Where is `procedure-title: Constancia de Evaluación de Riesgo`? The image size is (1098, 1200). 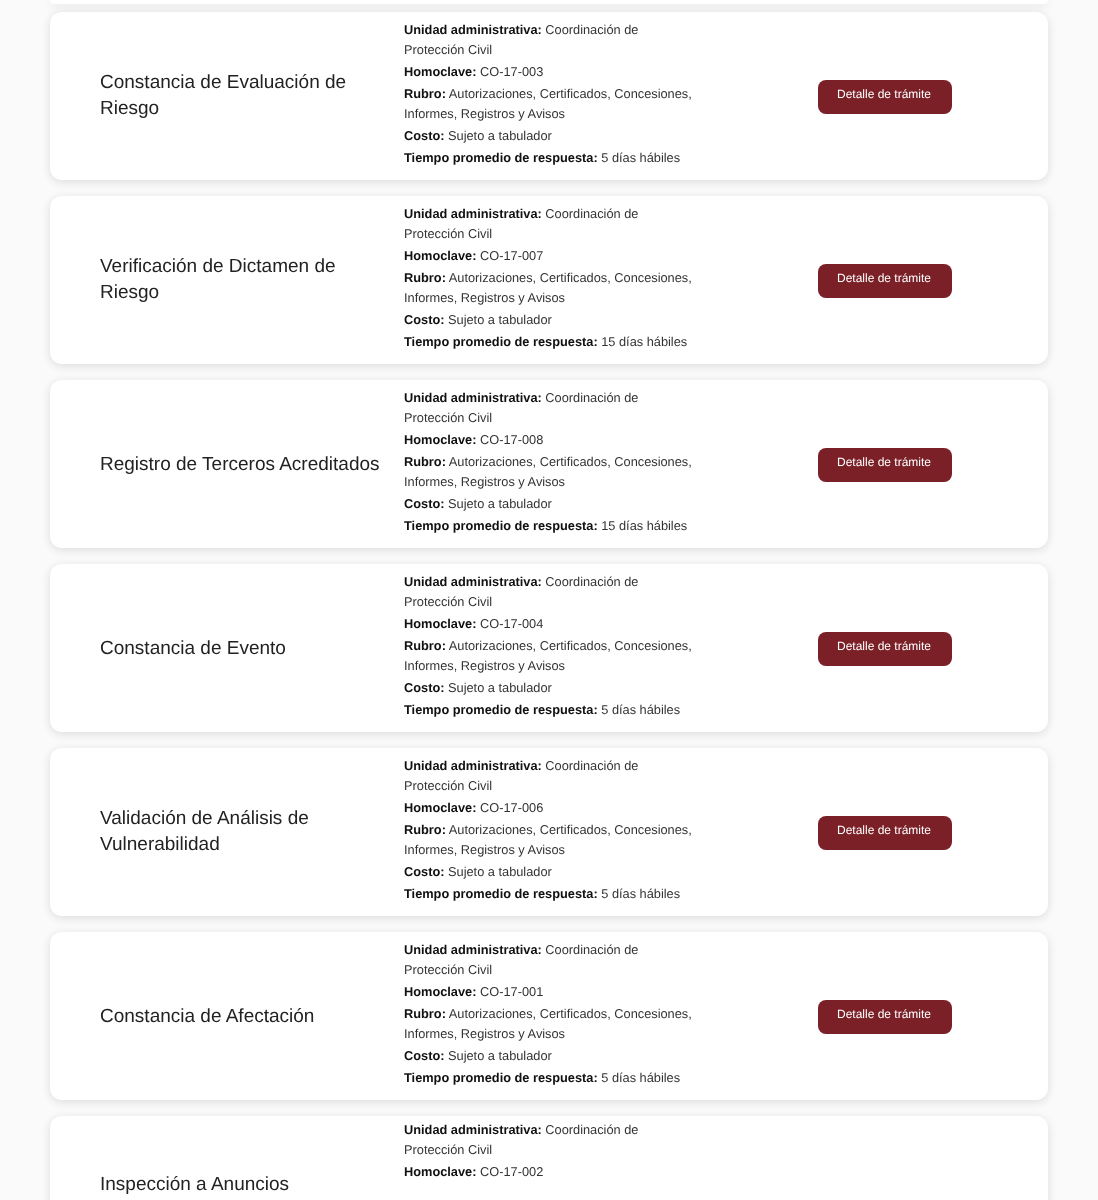 procedure-title: Constancia de Evaluación de Riesgo is located at coordinates (224, 96).